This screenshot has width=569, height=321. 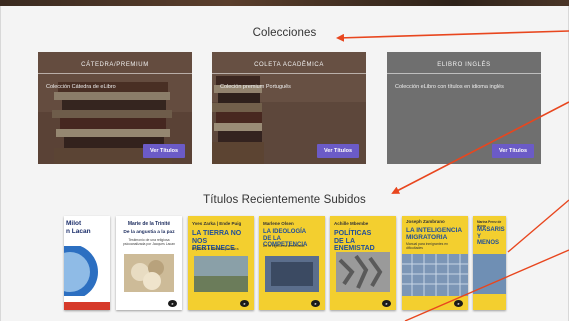 I want to click on book-cover: Marina Perez de Arcos MASARIS Y MENOS, so click(x=489, y=263).